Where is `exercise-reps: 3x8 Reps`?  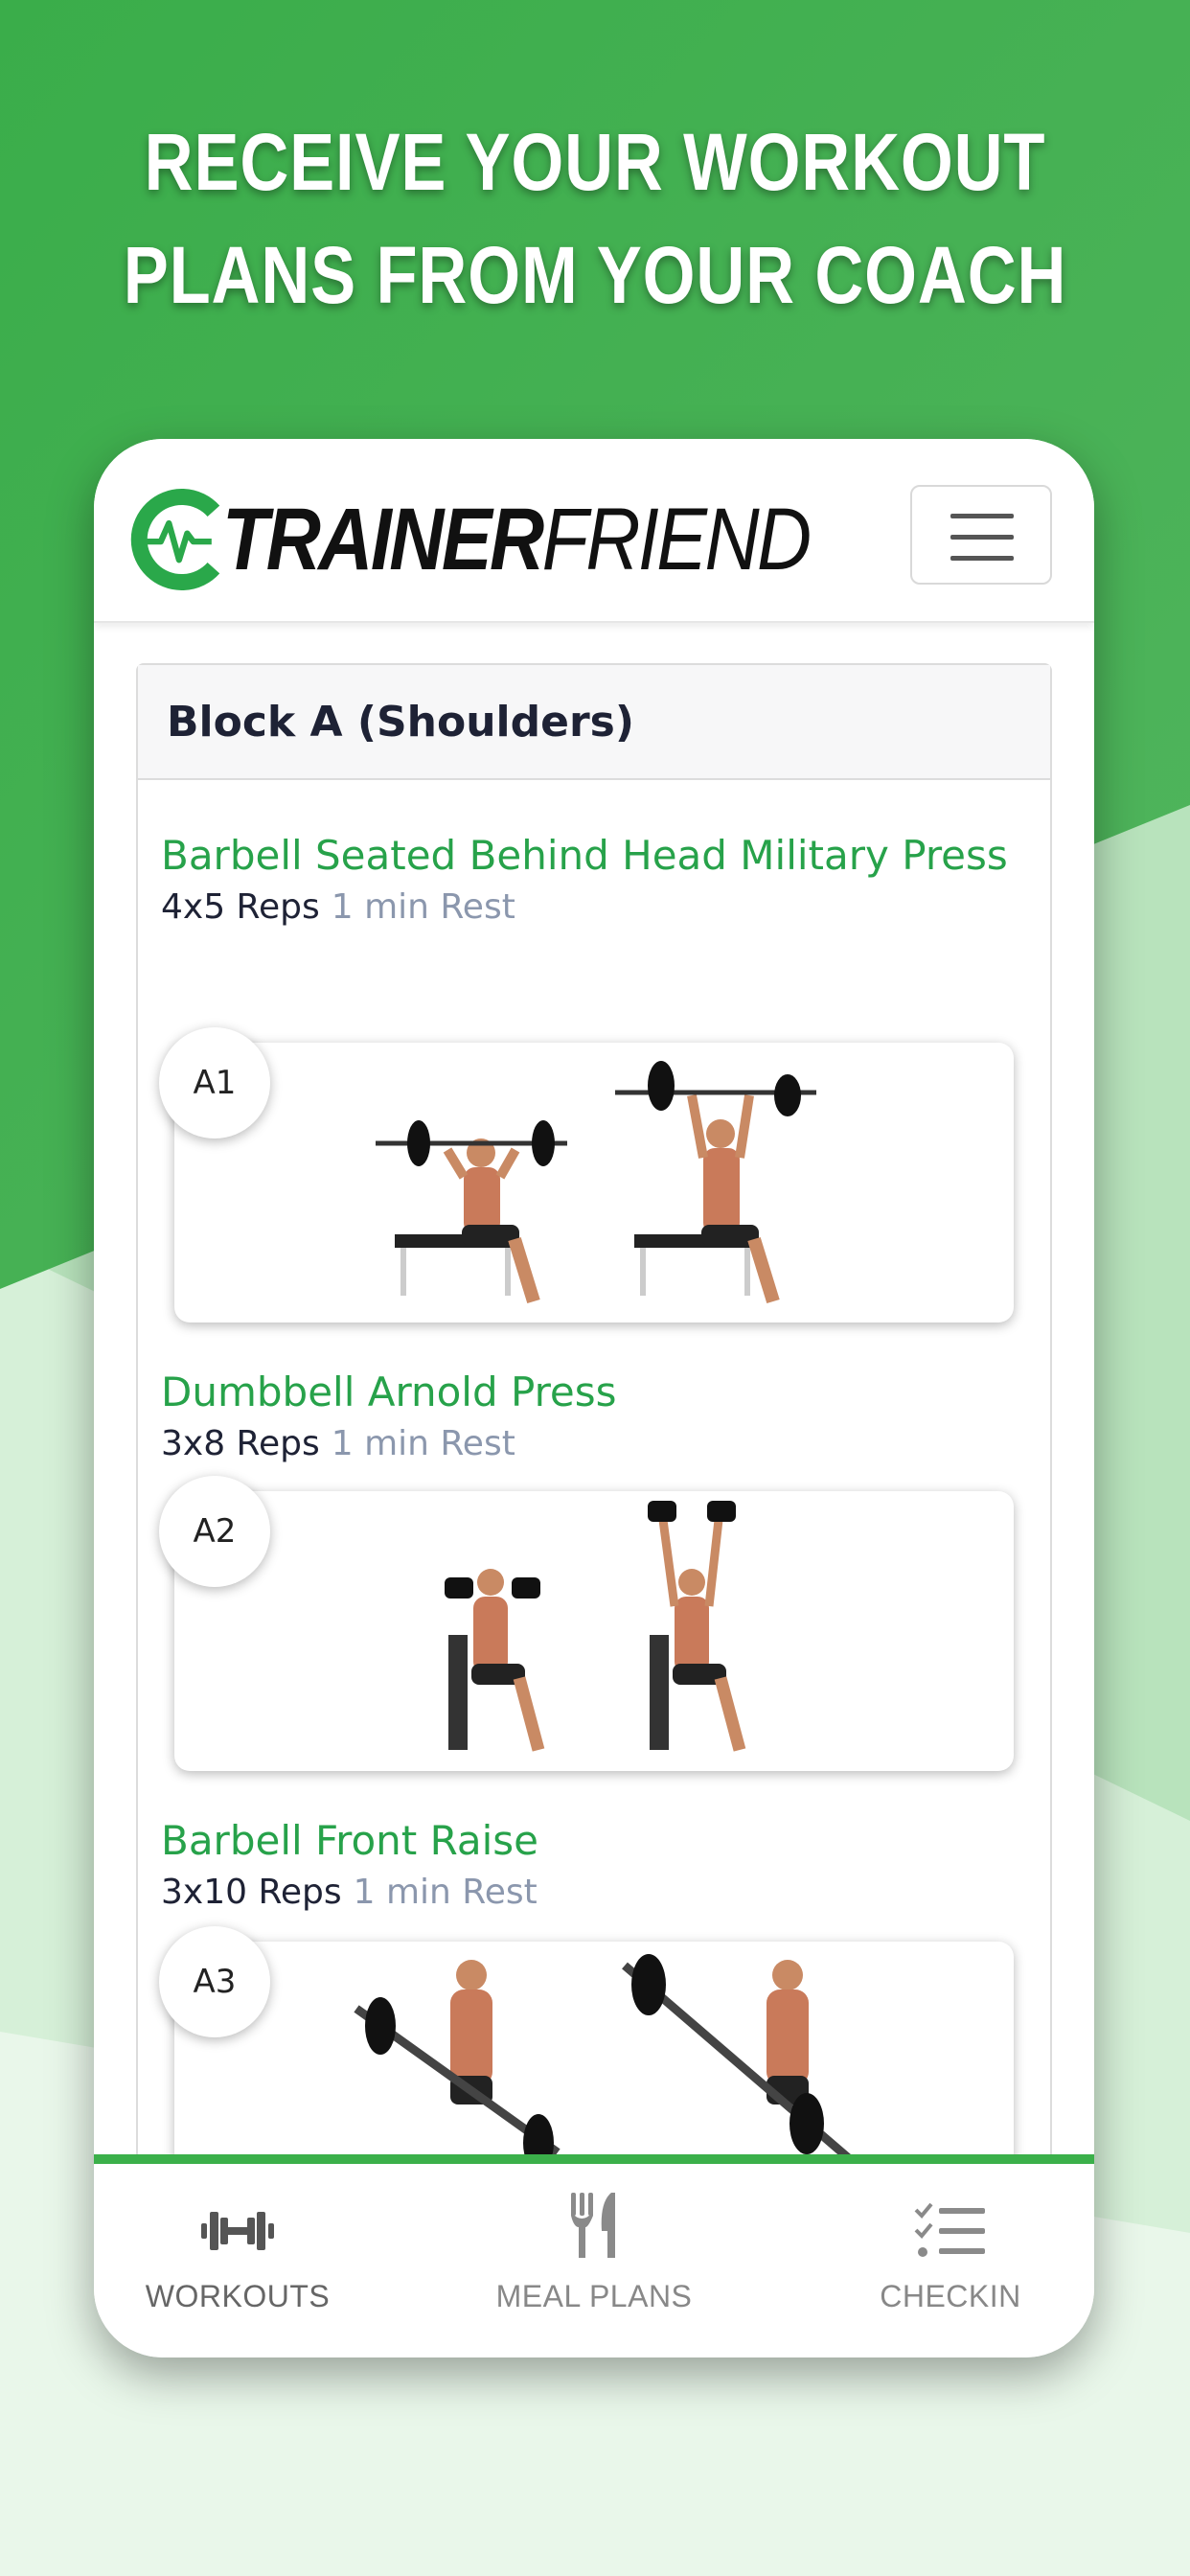 exercise-reps: 3x8 Reps is located at coordinates (241, 1443).